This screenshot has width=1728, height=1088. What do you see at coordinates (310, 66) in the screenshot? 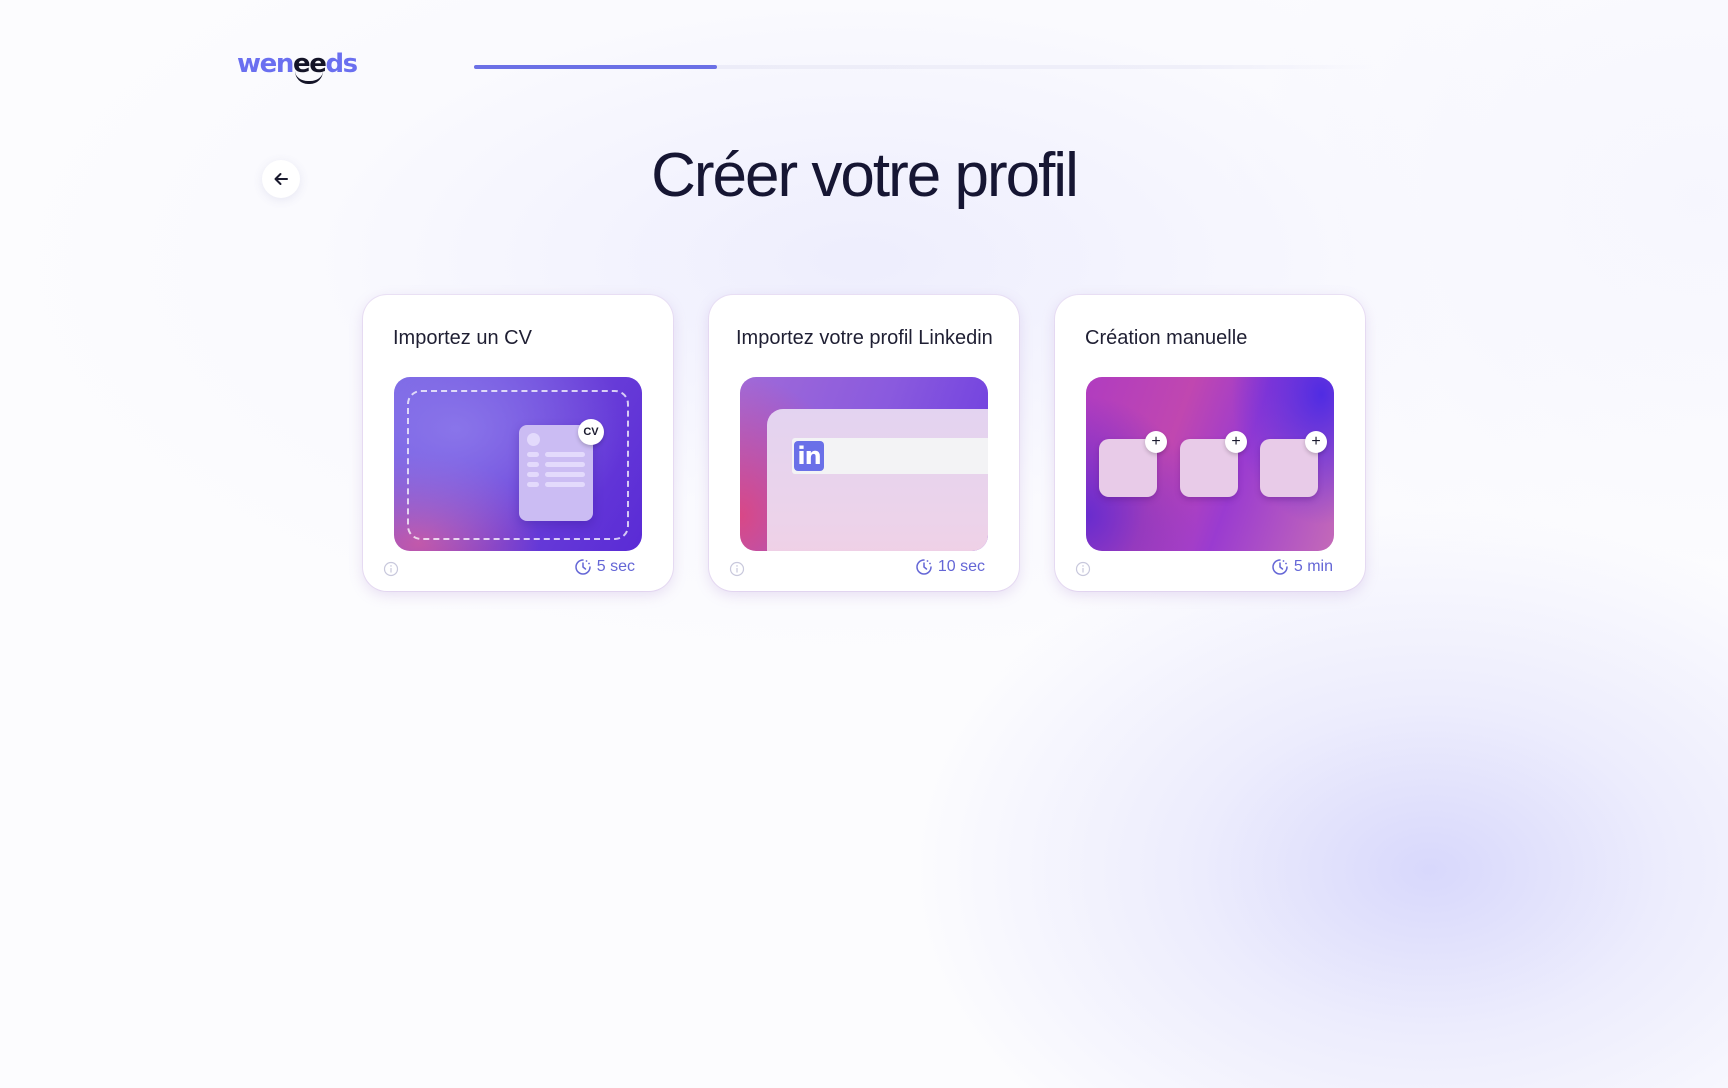
I see `logo-eyes: ee` at bounding box center [310, 66].